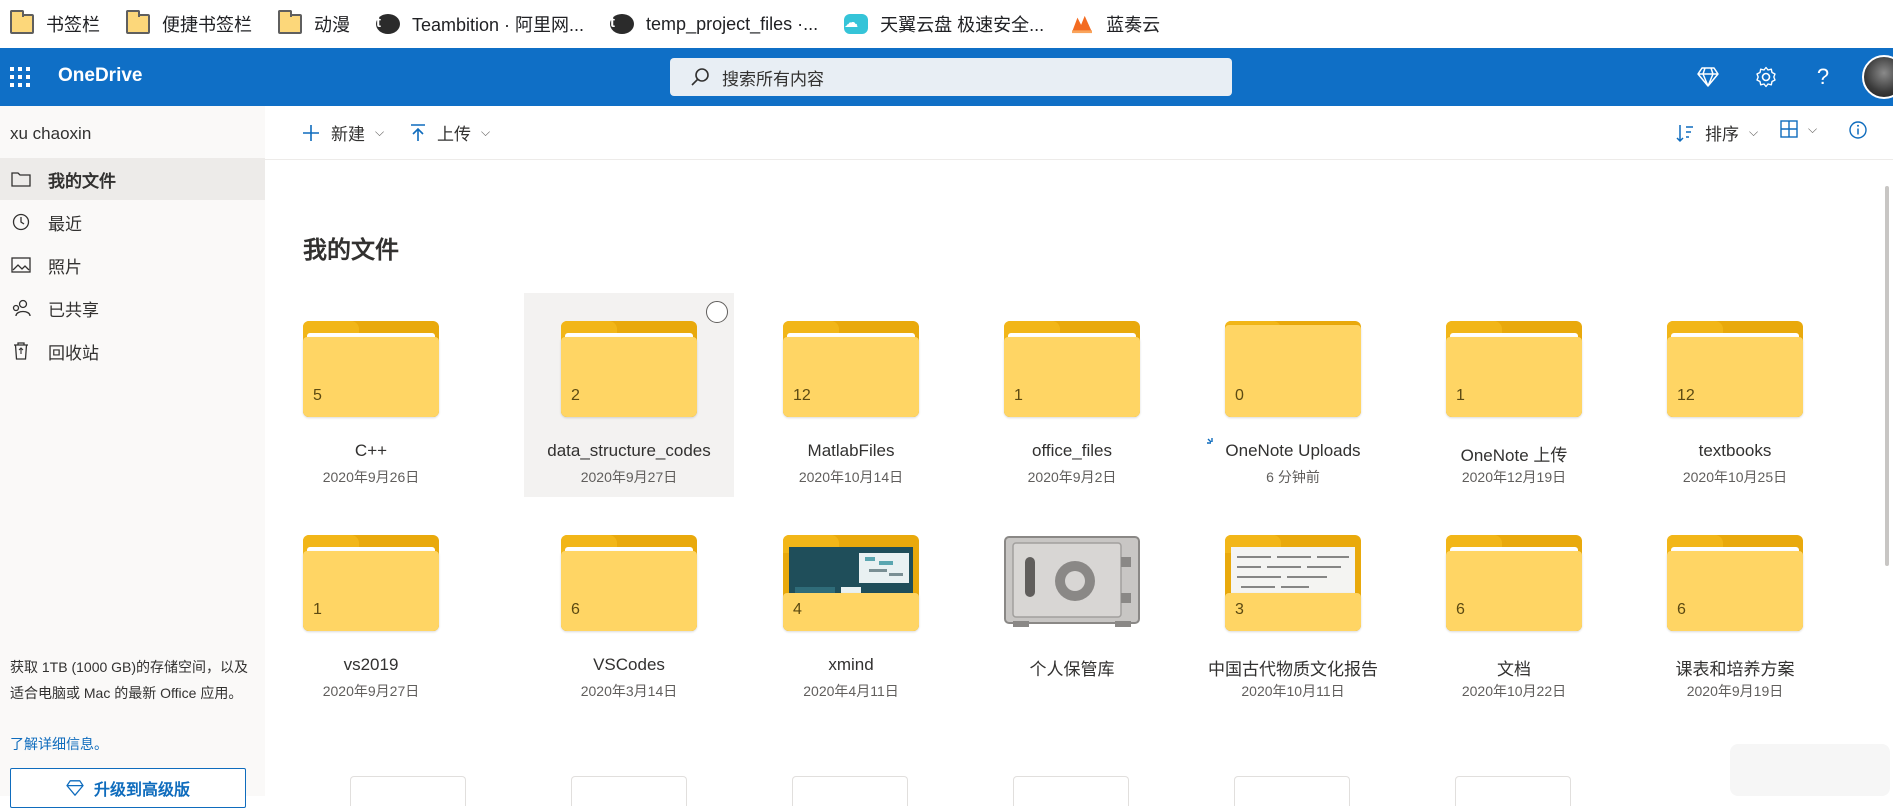 The image size is (1893, 808). Describe the element at coordinates (73, 25) in the screenshot. I see `bookmark-label: 书签栏` at that location.